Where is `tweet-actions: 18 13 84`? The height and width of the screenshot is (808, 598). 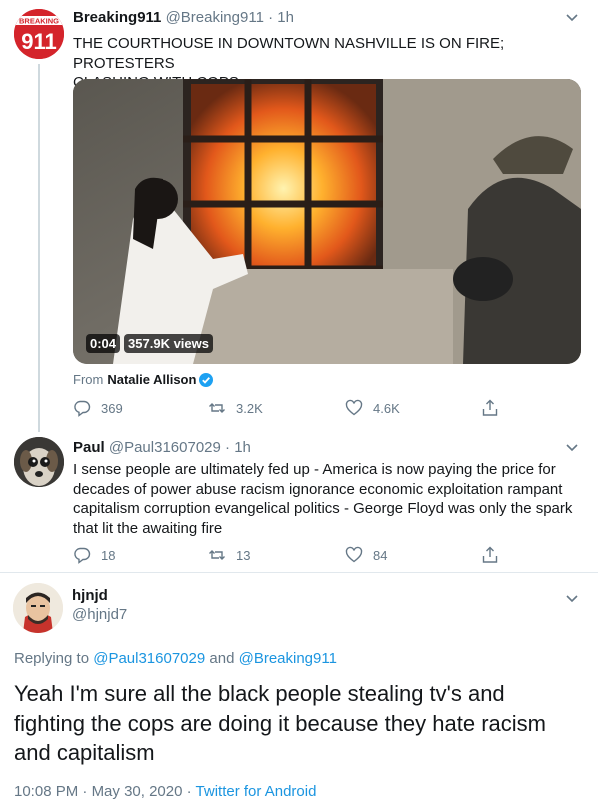 tweet-actions: 18 13 84 is located at coordinates (288, 556).